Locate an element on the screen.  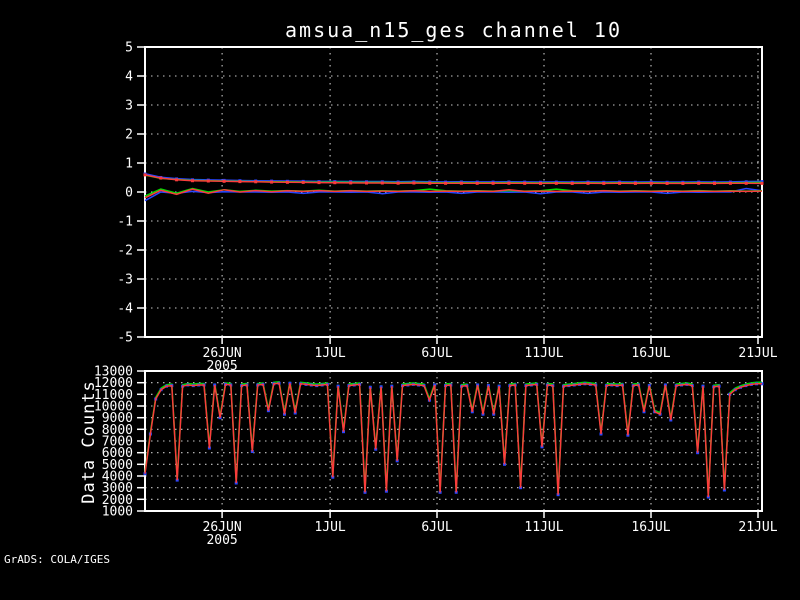
y-tick-label: -3 is located at coordinates (125, 280).